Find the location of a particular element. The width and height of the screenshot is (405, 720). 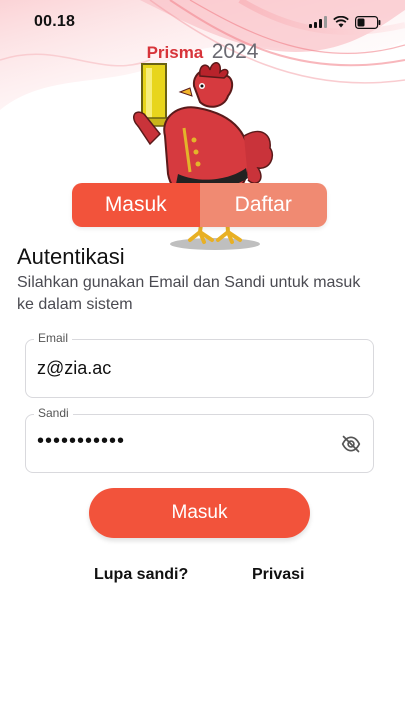

email-field-label: Email is located at coordinates (53, 338).